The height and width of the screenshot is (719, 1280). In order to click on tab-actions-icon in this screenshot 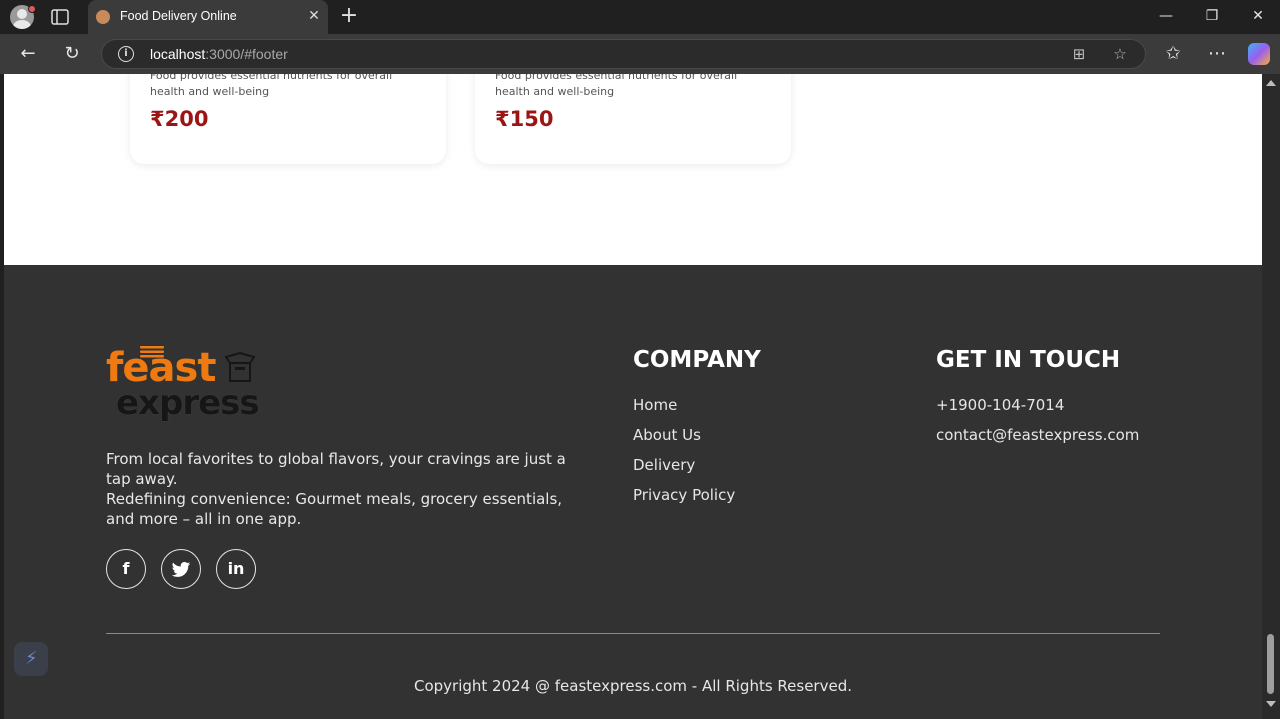, I will do `click(60, 17)`.